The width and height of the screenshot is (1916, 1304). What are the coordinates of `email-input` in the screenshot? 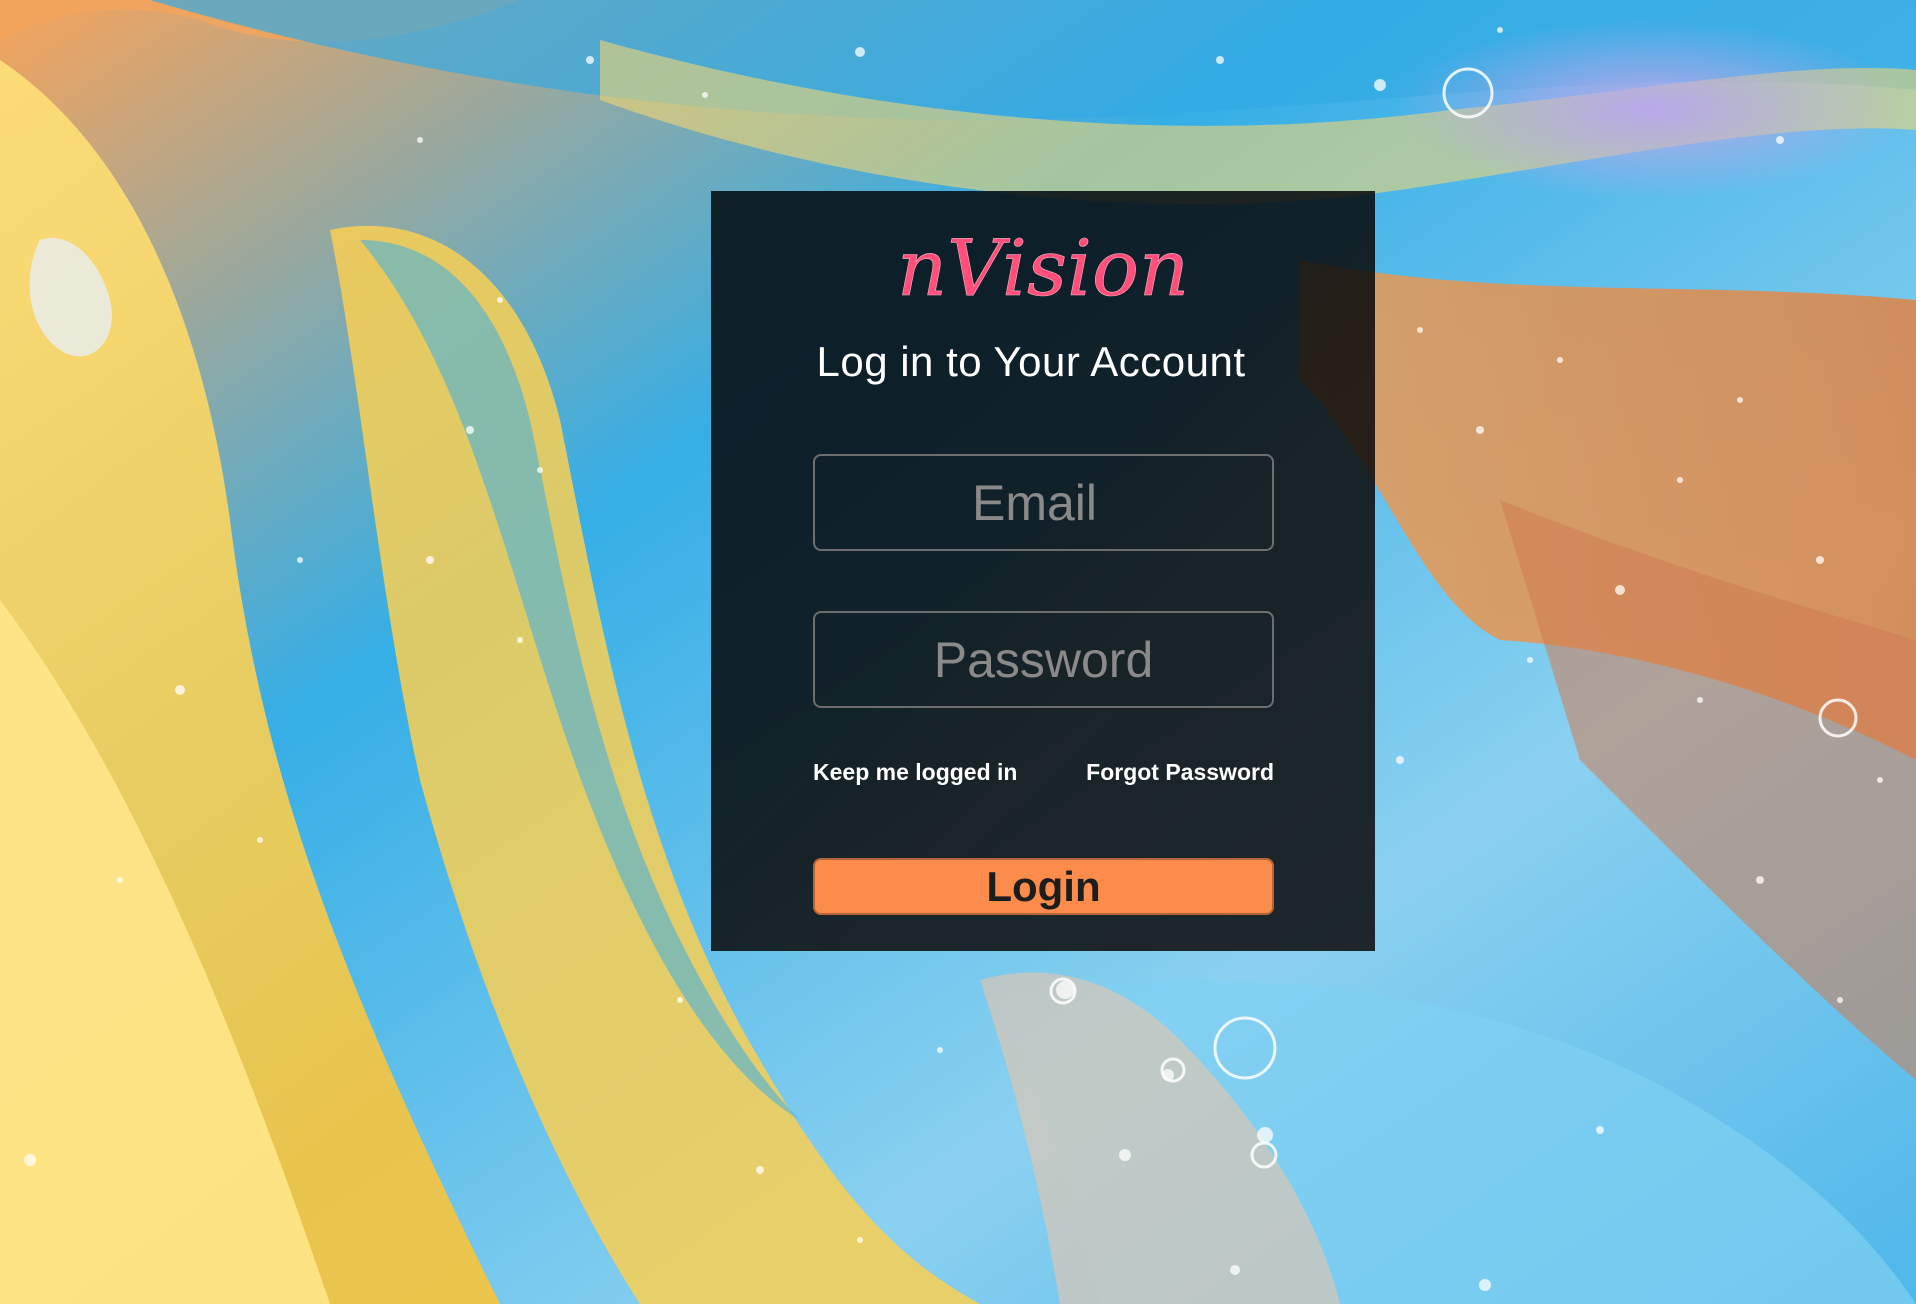 It's located at (1043, 502).